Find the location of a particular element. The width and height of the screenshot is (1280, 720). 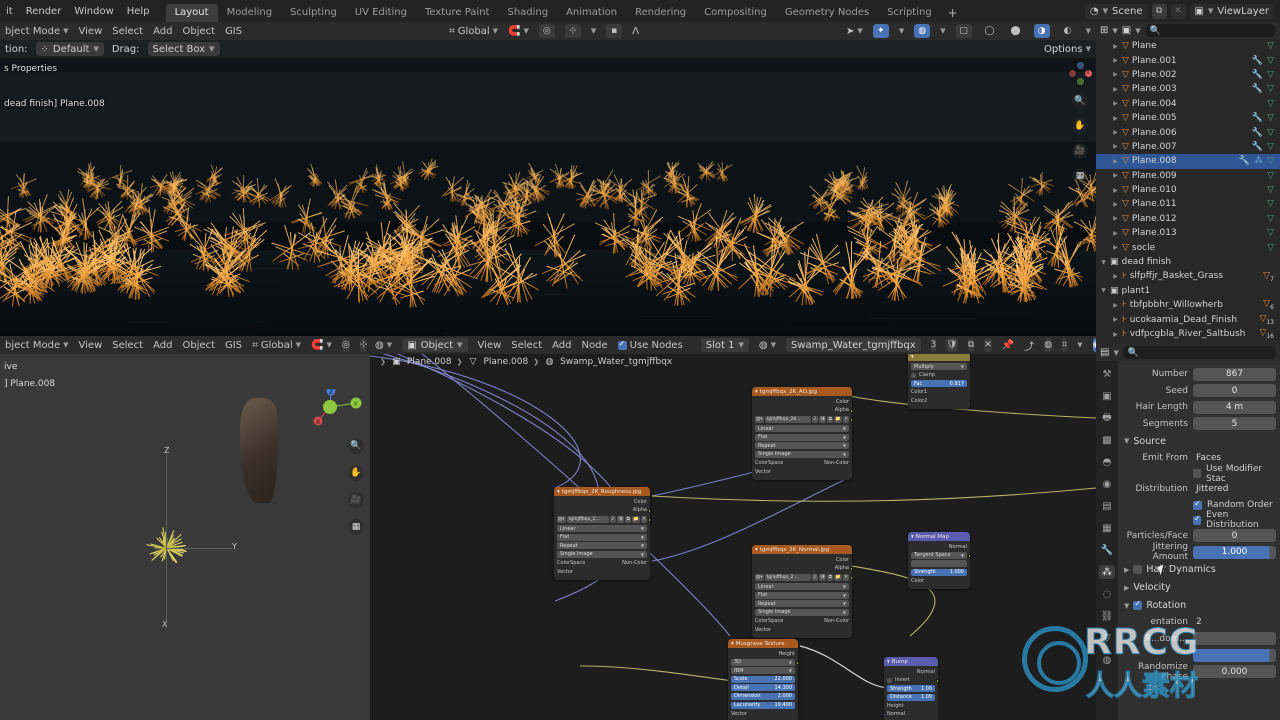

menu-render: Render is located at coordinates (44, 11).